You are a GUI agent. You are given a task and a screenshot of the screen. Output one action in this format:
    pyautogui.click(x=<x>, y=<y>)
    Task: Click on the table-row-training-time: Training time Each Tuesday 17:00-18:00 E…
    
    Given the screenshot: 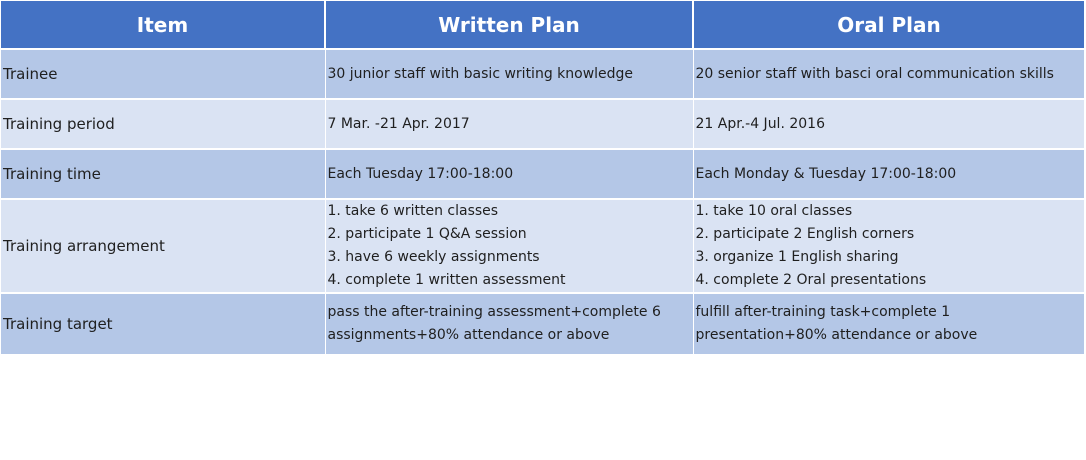 What is the action you would take?
    pyautogui.click(x=542, y=174)
    